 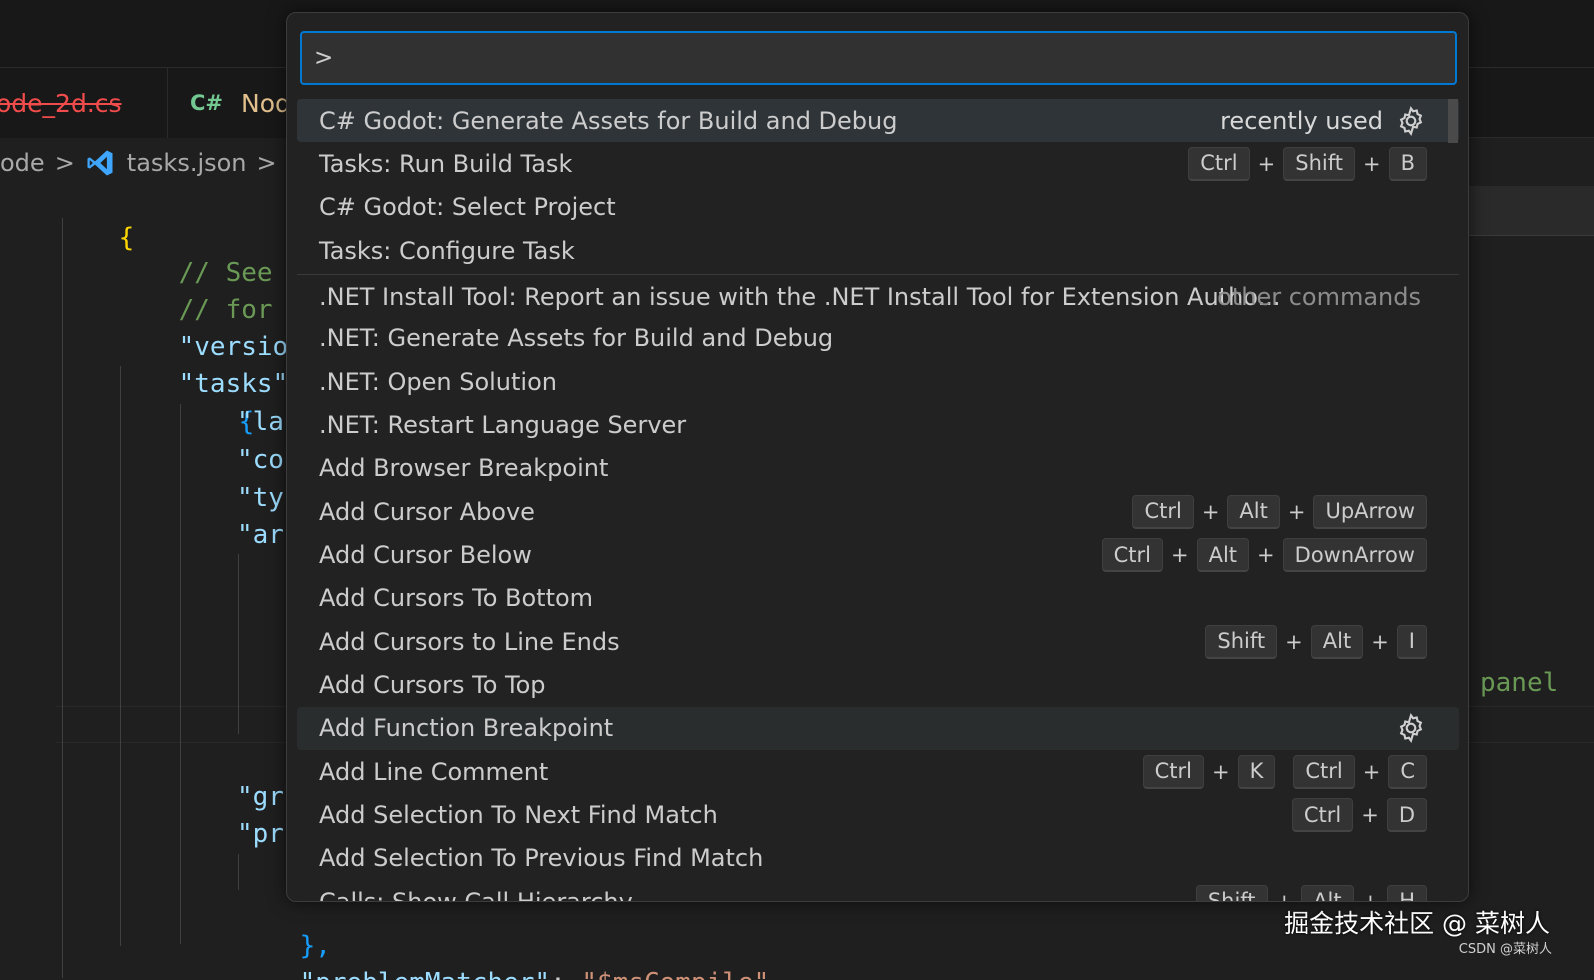 I want to click on command-label: Add Function Breakpoint, so click(x=466, y=728).